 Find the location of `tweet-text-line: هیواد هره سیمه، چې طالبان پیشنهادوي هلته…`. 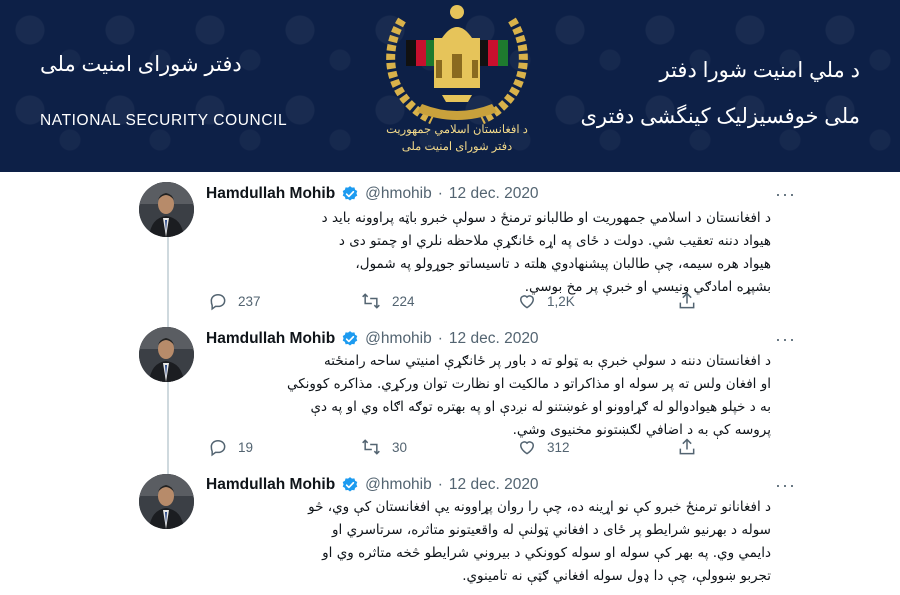

tweet-text-line: هیواد هره سیمه، چې طالبان پیشنهادوي هلته… is located at coordinates (563, 264).